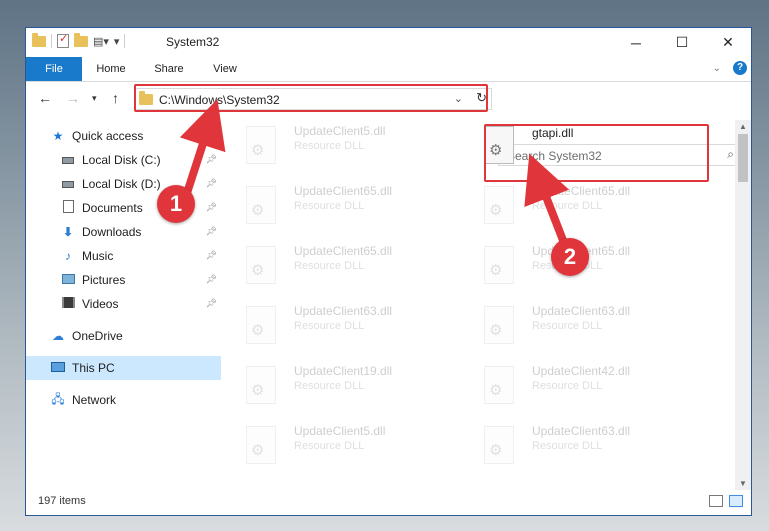 The image size is (769, 531). Describe the element at coordinates (343, 371) in the screenshot. I see `file-name: UpdateClient19.dll` at that location.